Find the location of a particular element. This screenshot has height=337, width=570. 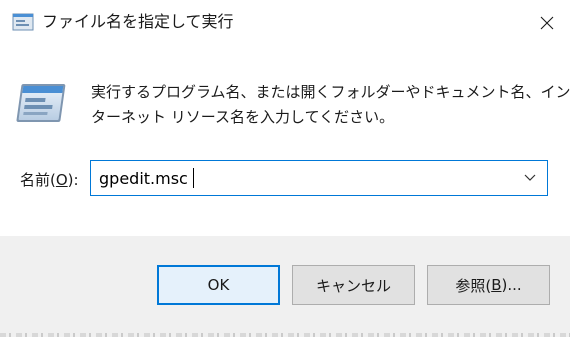

title-bar: ファイル名を指定して実行 is located at coordinates (285, 23).